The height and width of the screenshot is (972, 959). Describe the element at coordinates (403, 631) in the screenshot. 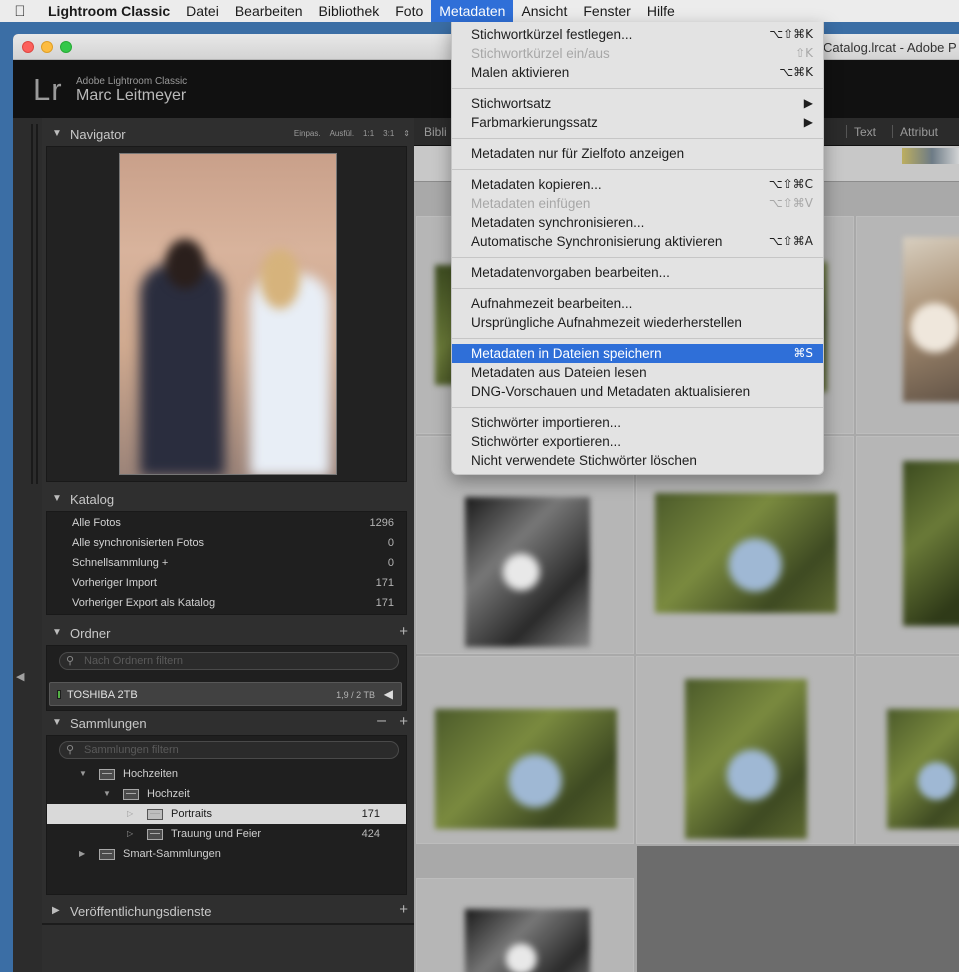

I see `add-folder-icon: +` at that location.